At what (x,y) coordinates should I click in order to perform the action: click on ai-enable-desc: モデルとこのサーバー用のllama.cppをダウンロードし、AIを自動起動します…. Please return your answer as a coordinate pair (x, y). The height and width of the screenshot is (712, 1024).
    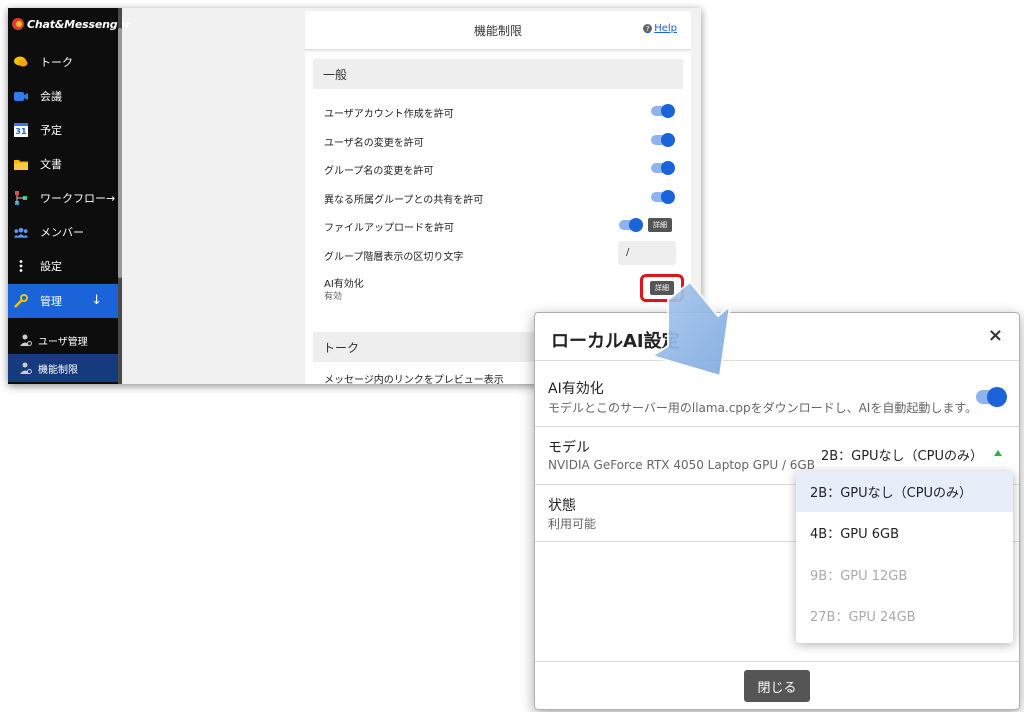
    Looking at the image, I should click on (763, 408).